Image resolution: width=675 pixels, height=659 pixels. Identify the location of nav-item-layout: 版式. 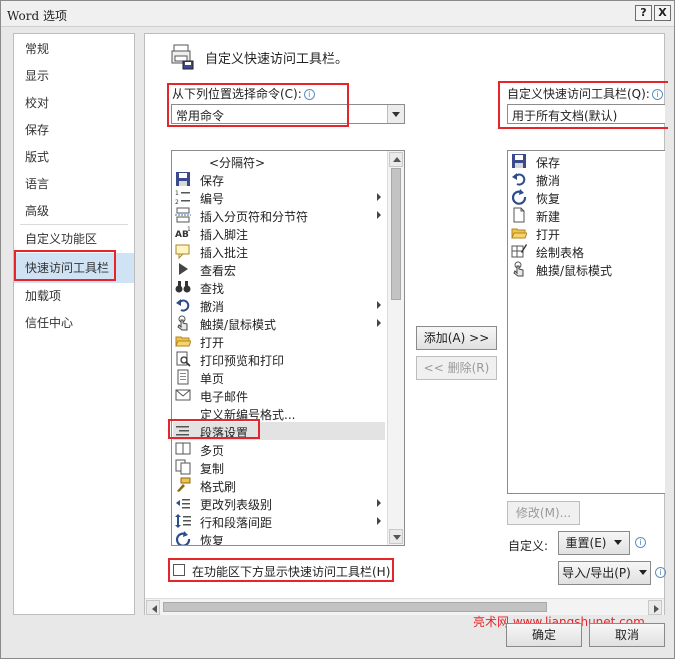
(74, 157).